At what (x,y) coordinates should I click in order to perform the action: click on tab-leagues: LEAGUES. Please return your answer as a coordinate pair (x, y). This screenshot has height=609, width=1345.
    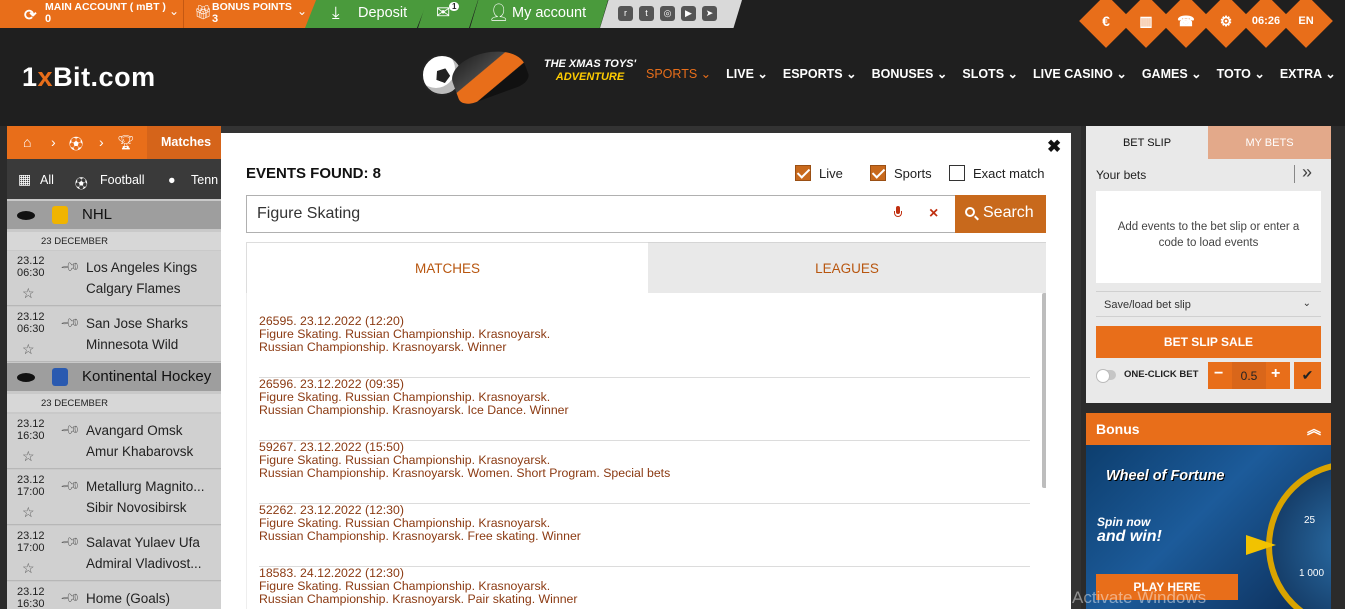
    Looking at the image, I should click on (847, 267).